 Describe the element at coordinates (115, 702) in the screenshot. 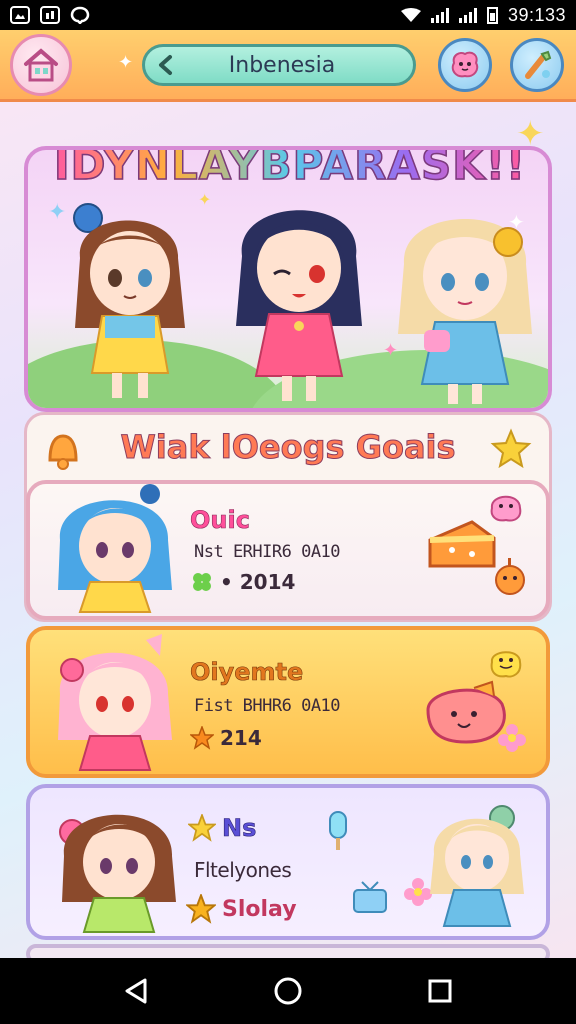

I see `character-avatar-pink-hair` at that location.